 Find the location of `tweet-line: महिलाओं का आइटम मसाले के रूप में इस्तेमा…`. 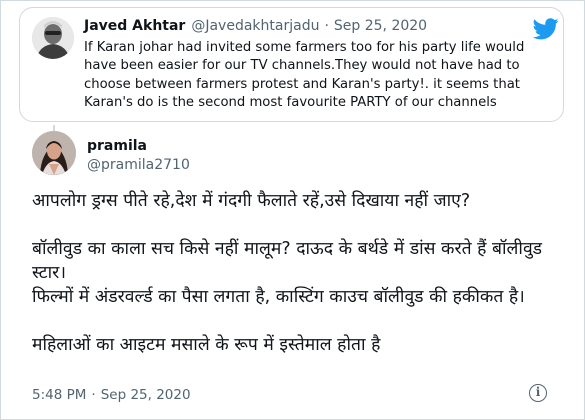

tweet-line: महिलाओं का आइटम मसाले के रूप में इस्तेमा… is located at coordinates (206, 345).